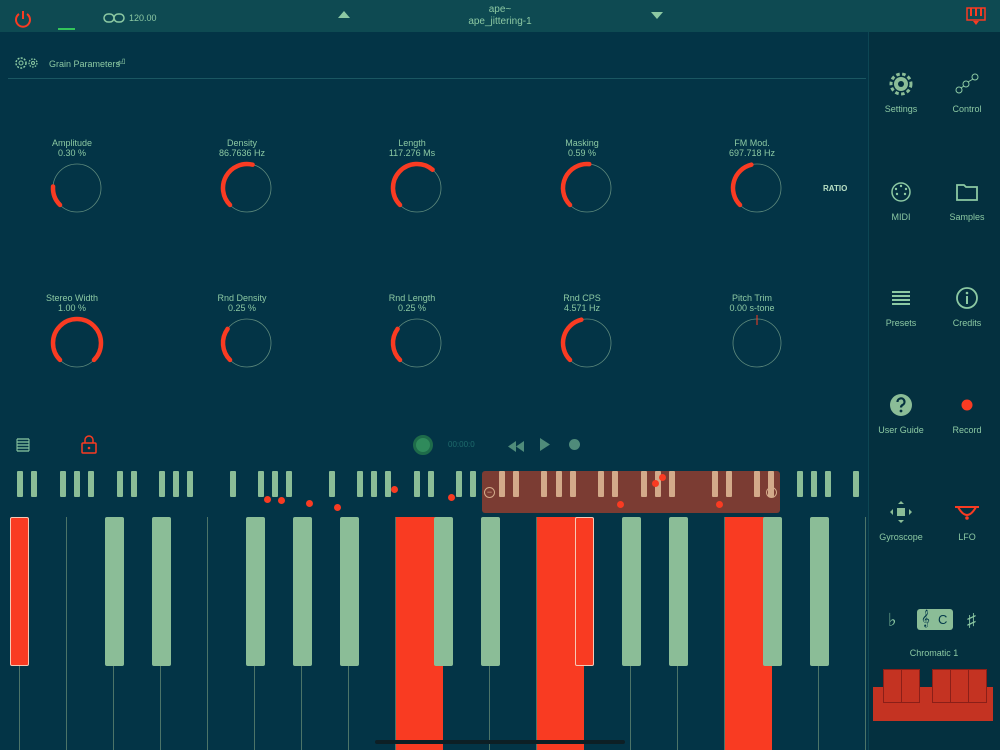 The height and width of the screenshot is (750, 1000). What do you see at coordinates (967, 530) in the screenshot?
I see `sidebar-item-lfo: LFO` at bounding box center [967, 530].